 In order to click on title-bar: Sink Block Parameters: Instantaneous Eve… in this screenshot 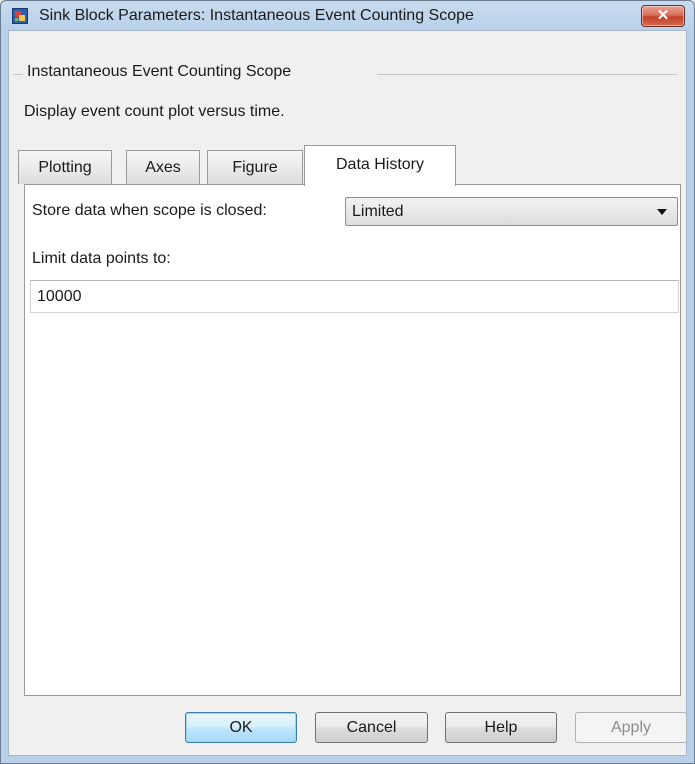, I will do `click(347, 16)`.